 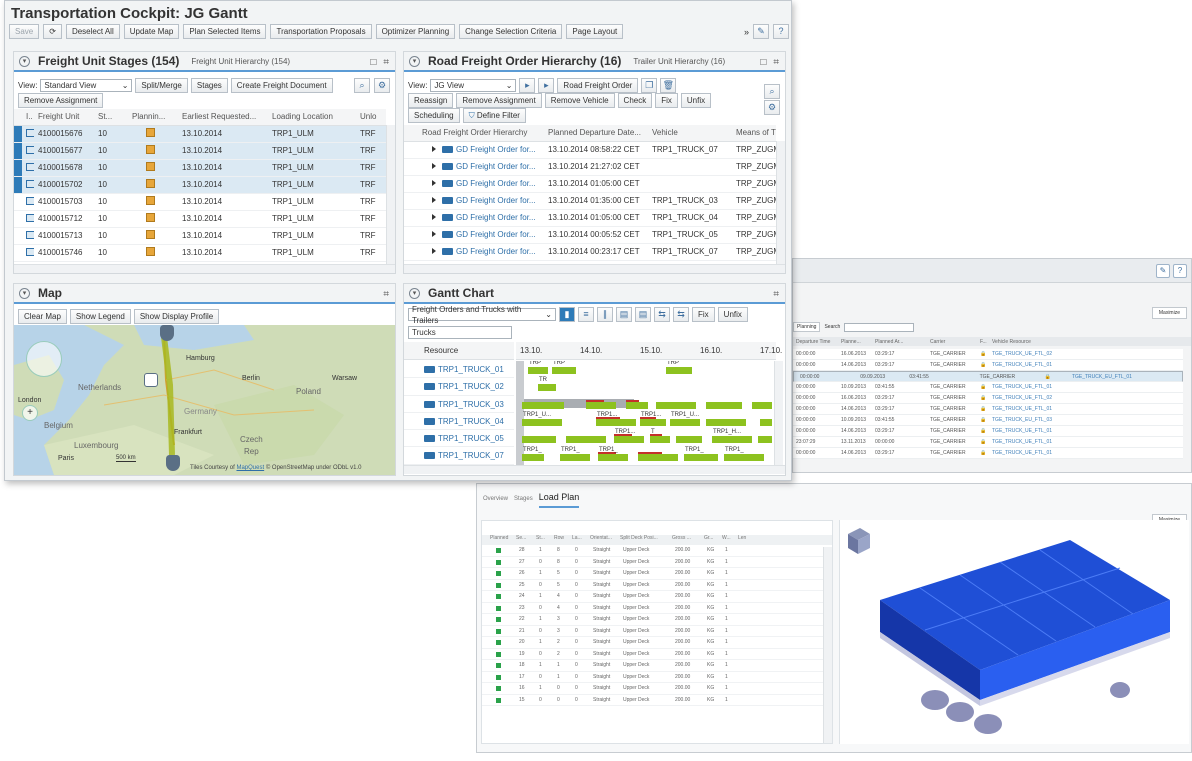 I want to click on load-plan-3d-view, so click(x=1014, y=632).